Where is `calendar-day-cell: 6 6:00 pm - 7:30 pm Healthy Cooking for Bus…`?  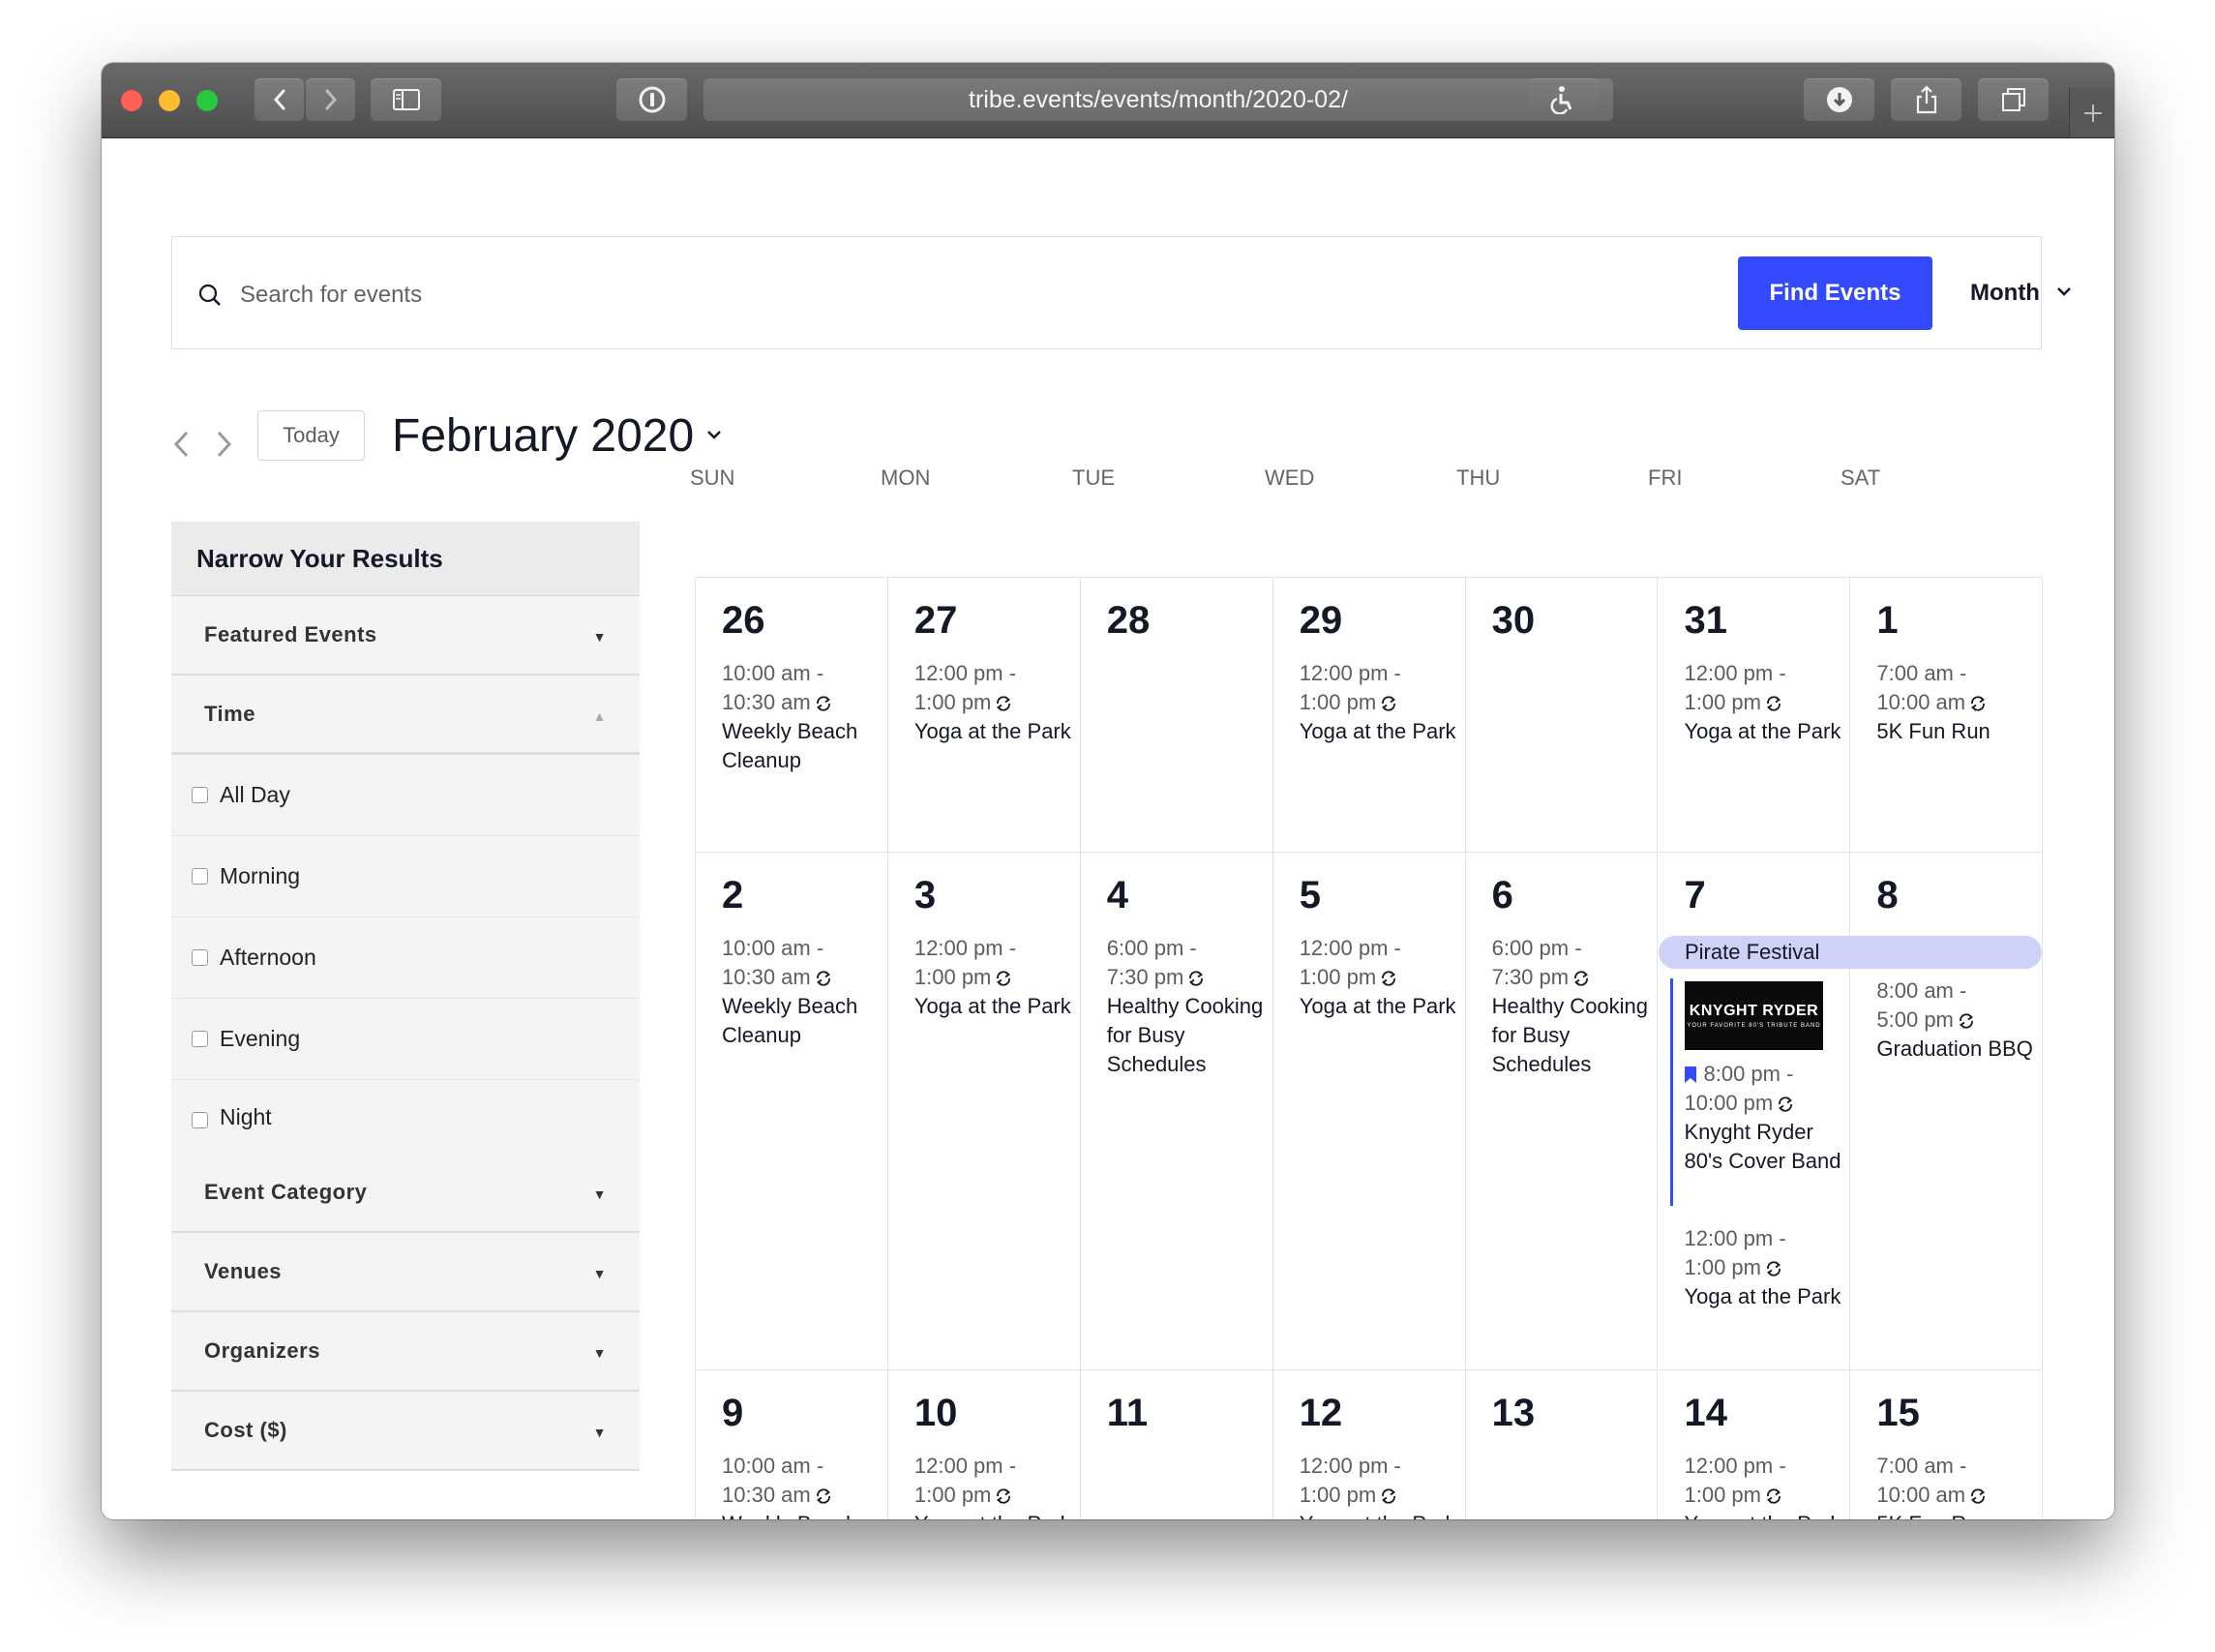
calendar-day-cell: 6 6:00 pm - 7:30 pm Healthy Cooking for Bus… is located at coordinates (1562, 1112).